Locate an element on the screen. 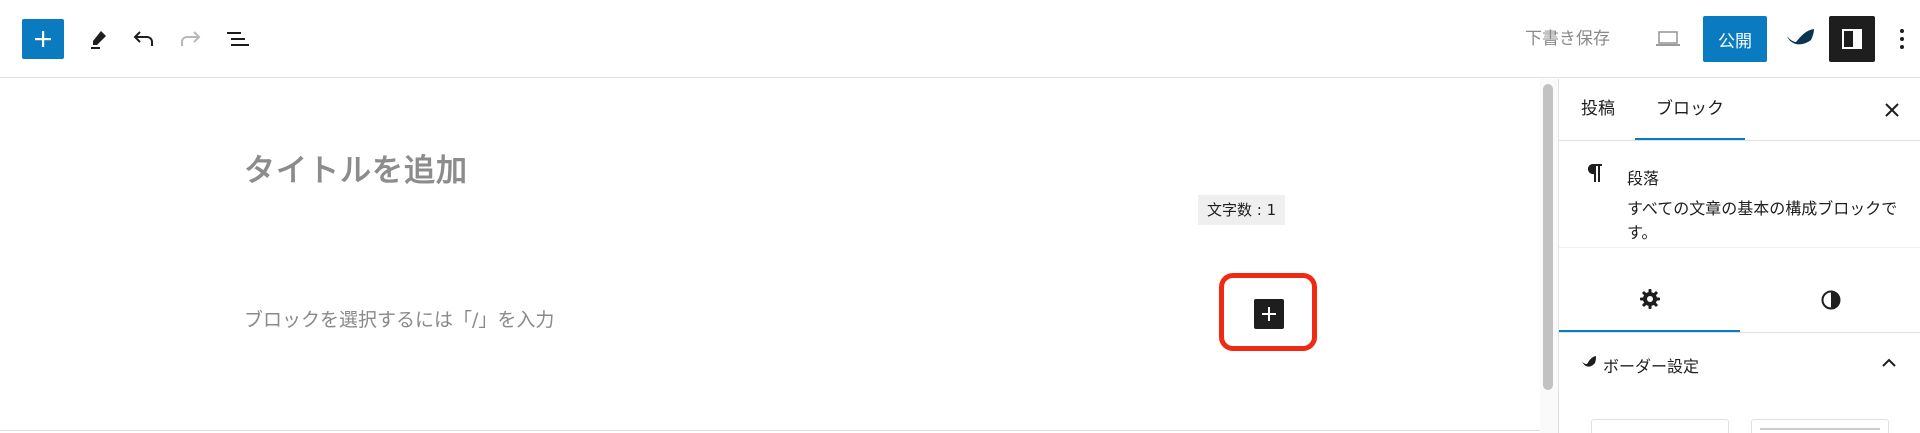  tab-block-styles is located at coordinates (1830, 300).